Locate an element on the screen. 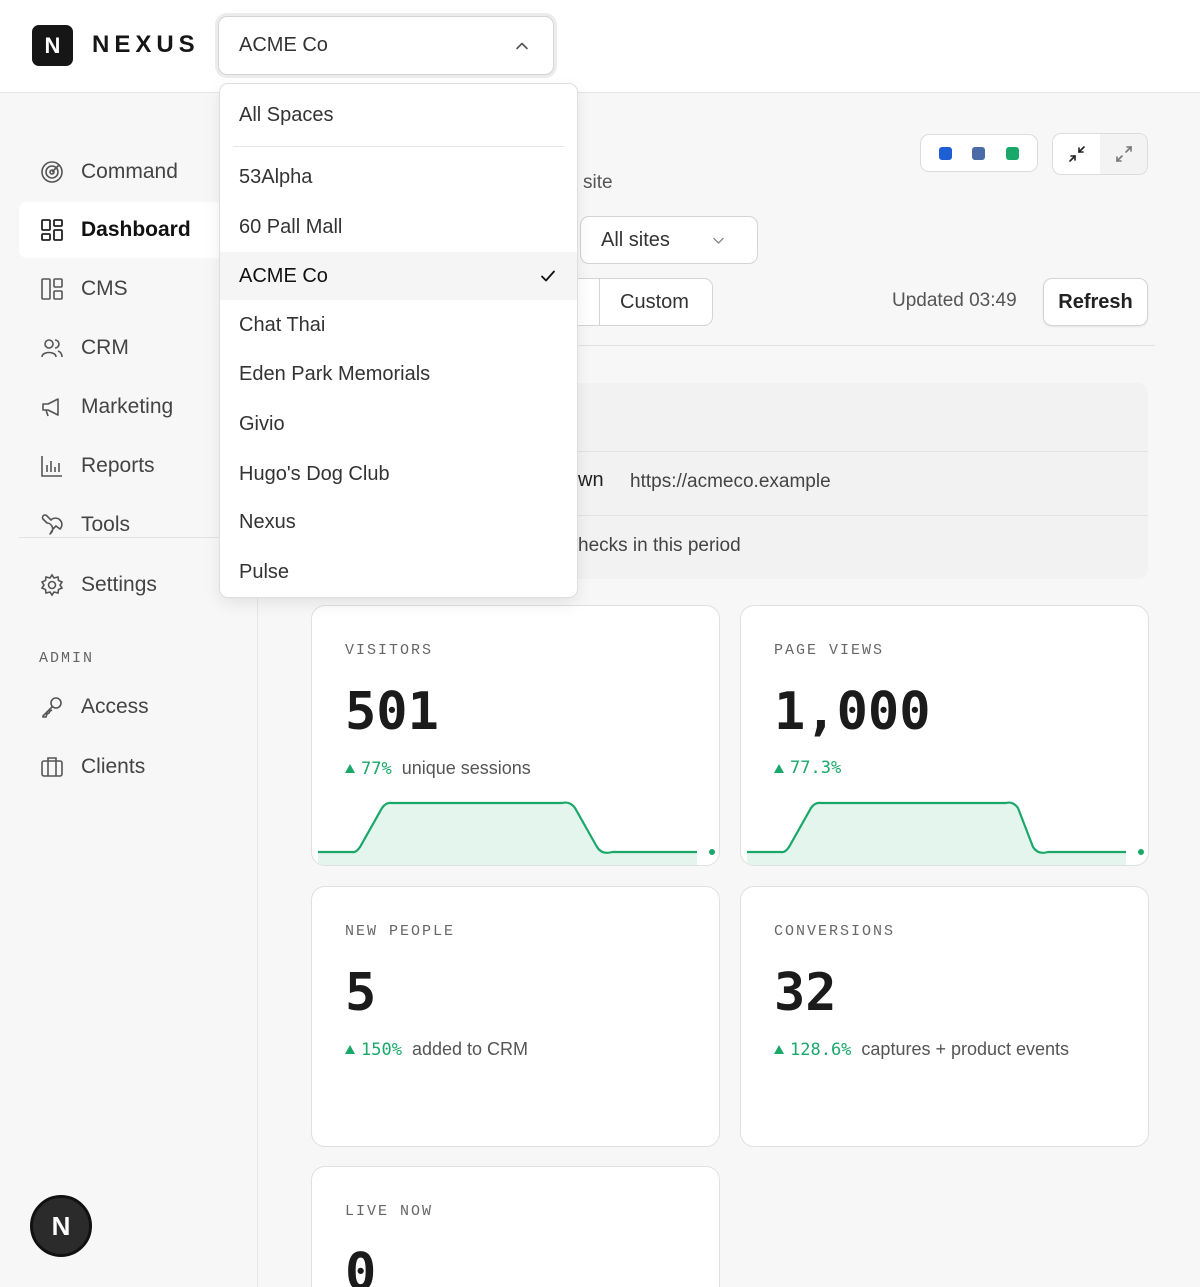  brand-logo: N is located at coordinates (52, 45).